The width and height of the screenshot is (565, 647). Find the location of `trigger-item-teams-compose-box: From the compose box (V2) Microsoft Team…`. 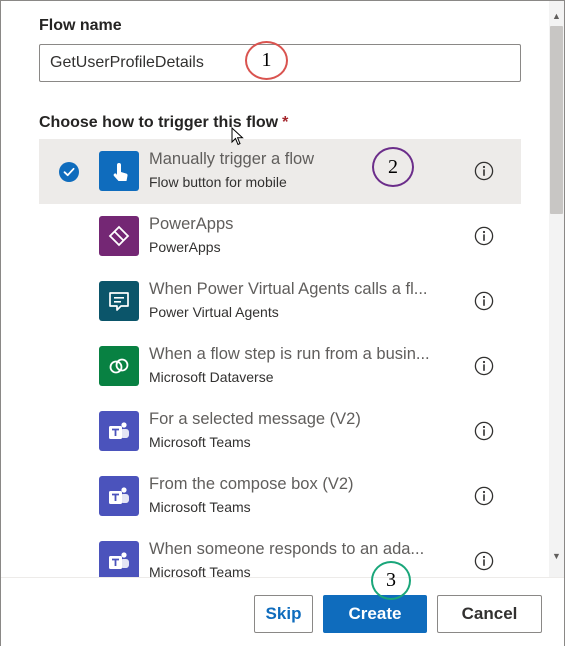

trigger-item-teams-compose-box: From the compose box (V2) Microsoft Team… is located at coordinates (280, 496).